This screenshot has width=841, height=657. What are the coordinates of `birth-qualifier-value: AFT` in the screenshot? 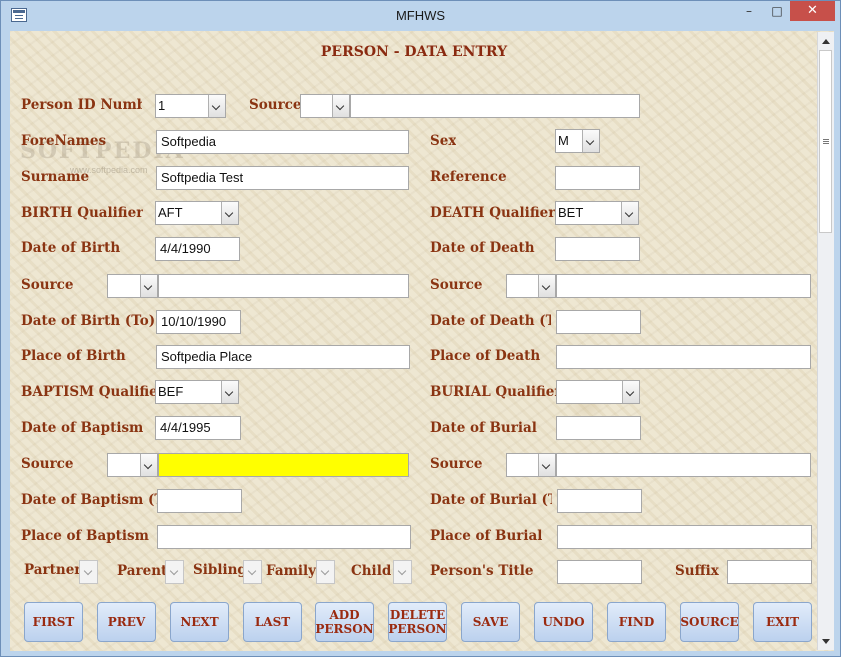 It's located at (170, 212).